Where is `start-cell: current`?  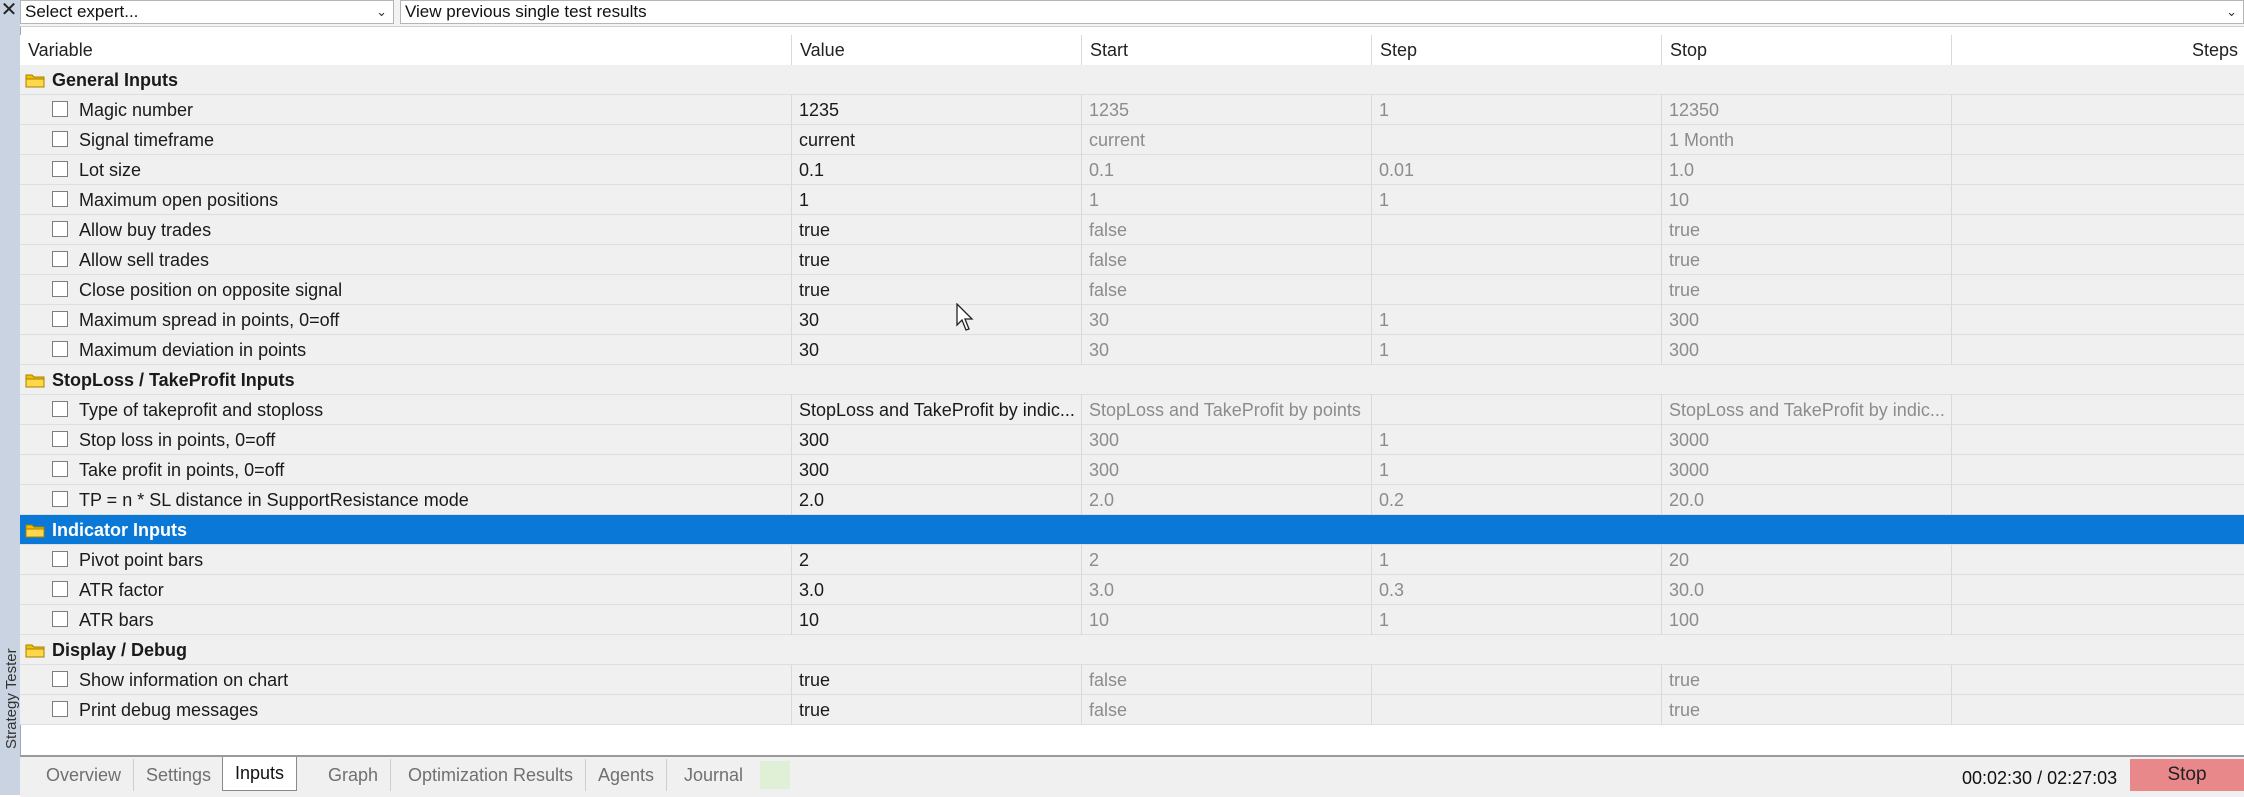 start-cell: current is located at coordinates (1227, 140).